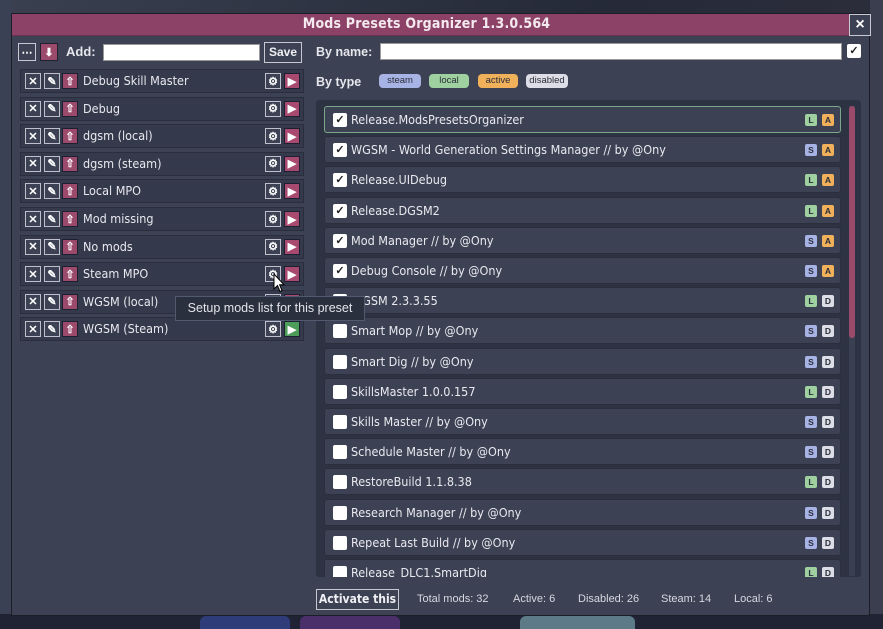 The image size is (883, 629). I want to click on by-name-input, so click(611, 51).